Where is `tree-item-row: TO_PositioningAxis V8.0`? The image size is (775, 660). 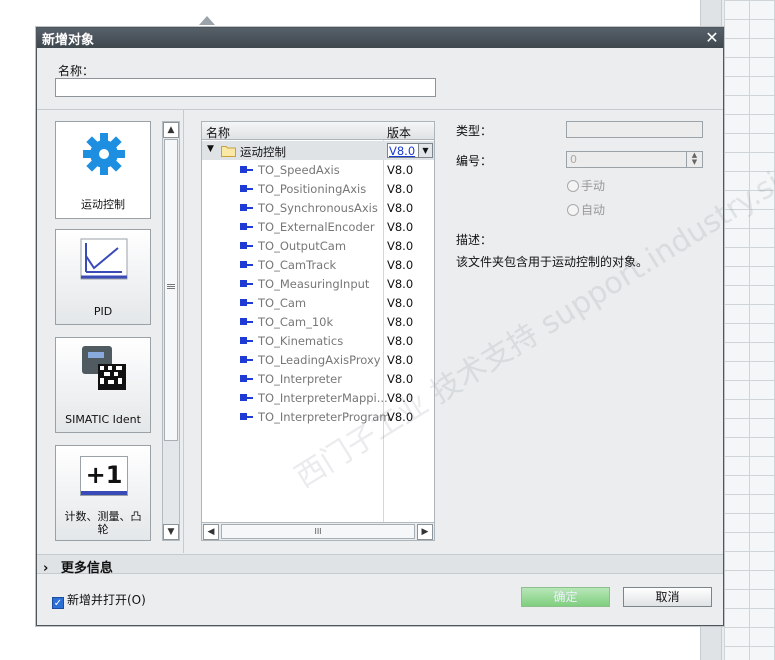 tree-item-row: TO_PositioningAxis V8.0 is located at coordinates (318, 188).